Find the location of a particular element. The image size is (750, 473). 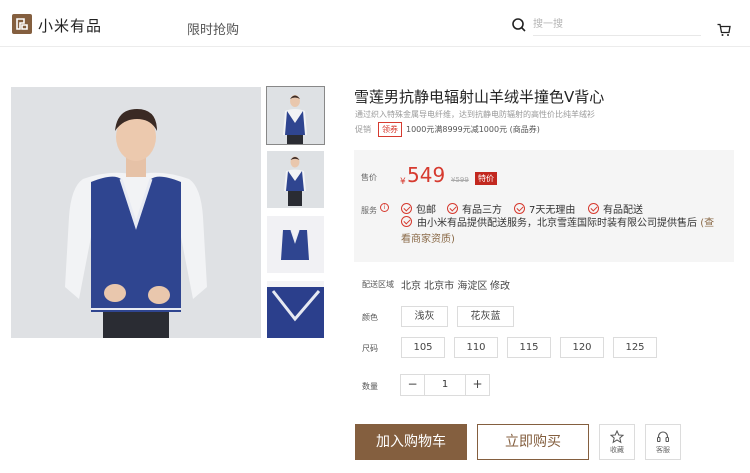

favorite-label: 收藏 is located at coordinates (617, 450).